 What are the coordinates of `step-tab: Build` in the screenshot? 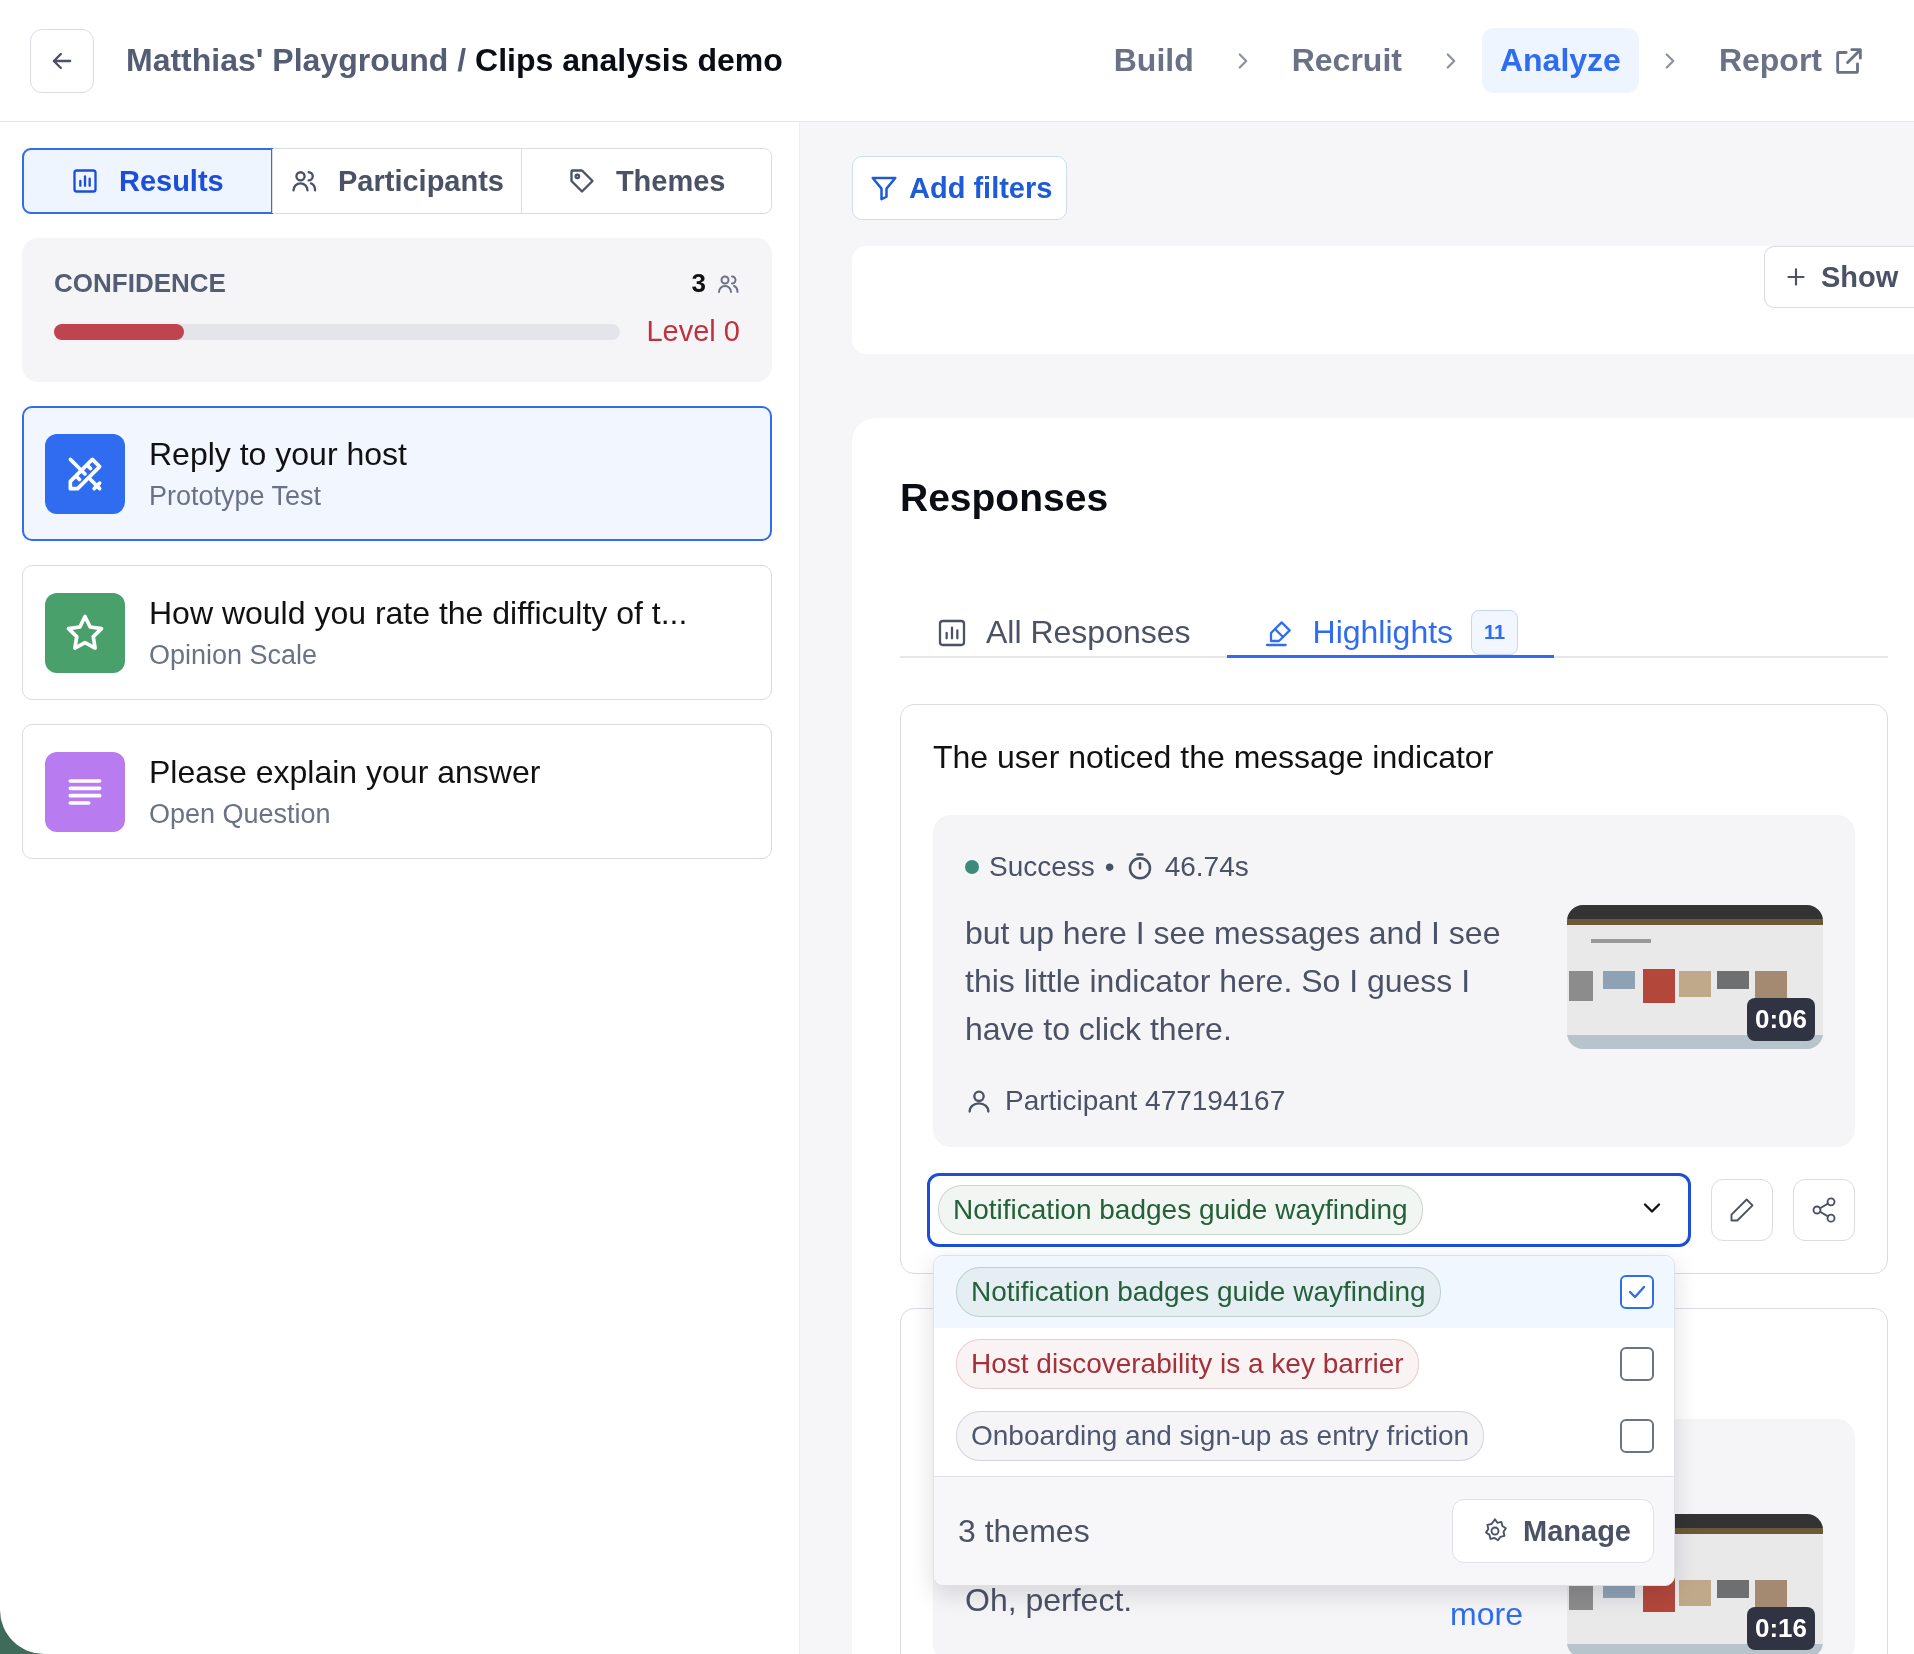 It's located at (1153, 60).